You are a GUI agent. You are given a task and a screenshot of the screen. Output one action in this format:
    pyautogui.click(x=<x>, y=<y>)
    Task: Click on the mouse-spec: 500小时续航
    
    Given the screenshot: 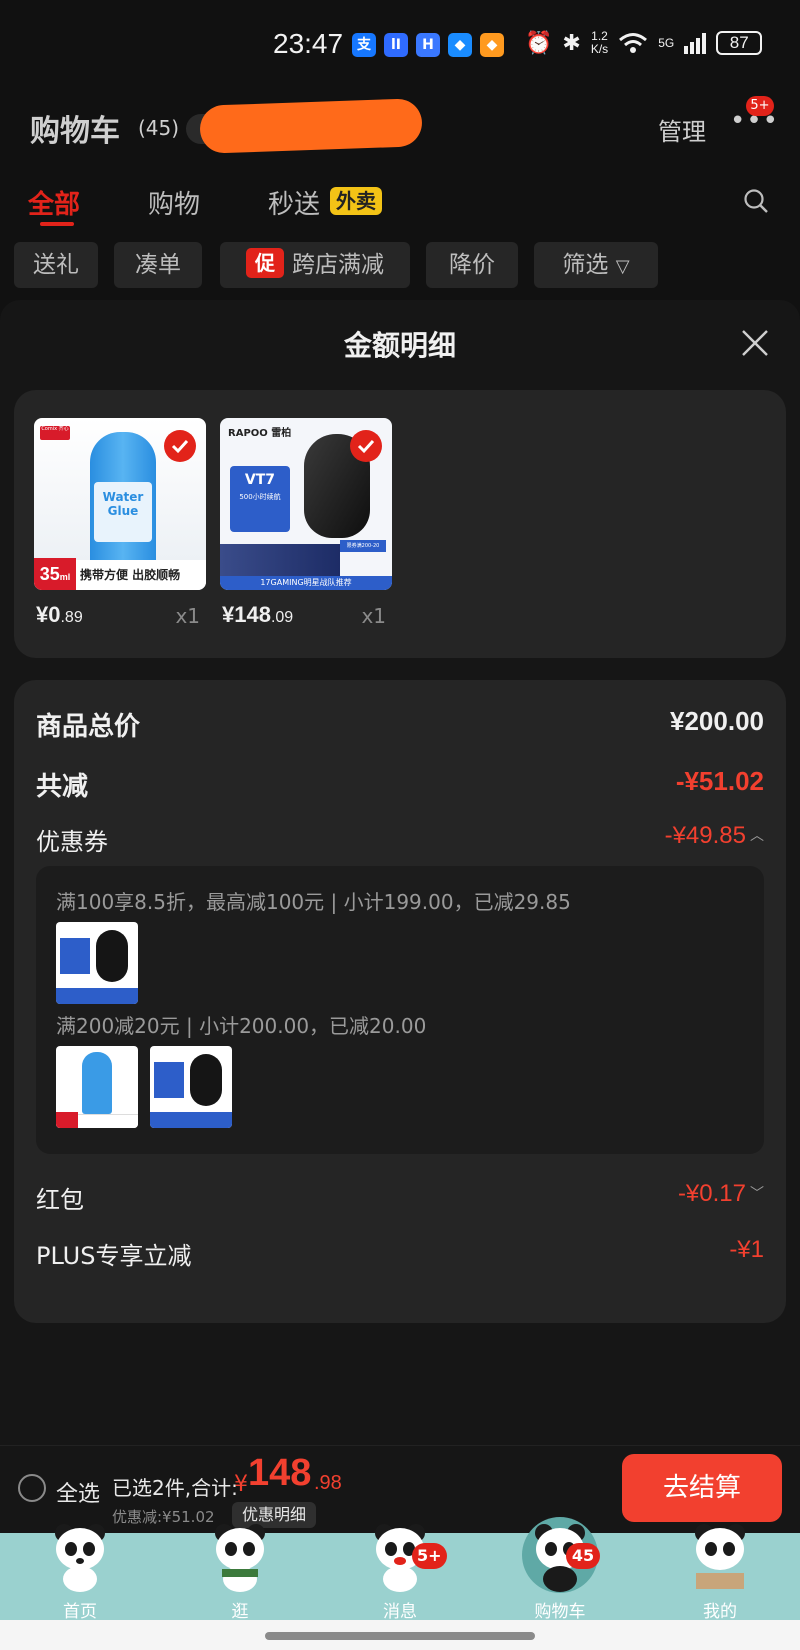 What is the action you would take?
    pyautogui.click(x=260, y=497)
    